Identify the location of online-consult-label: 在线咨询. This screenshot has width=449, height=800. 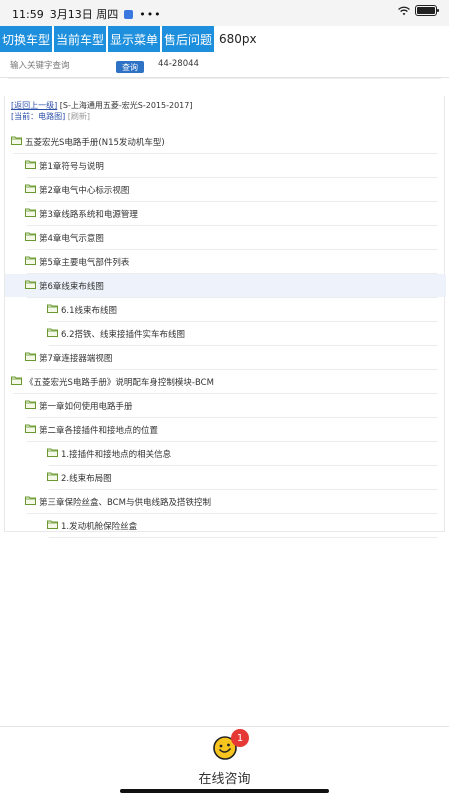
(224, 779).